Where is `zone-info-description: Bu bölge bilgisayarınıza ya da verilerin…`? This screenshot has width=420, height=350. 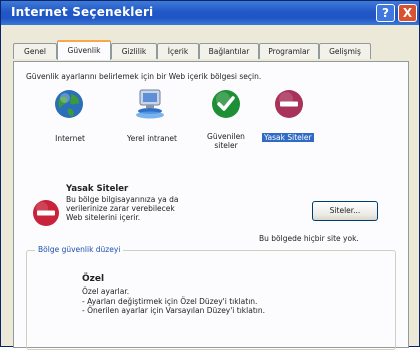
zone-info-description: Bu bölge bilgisayarınıza ya da verilerin… is located at coordinates (122, 208).